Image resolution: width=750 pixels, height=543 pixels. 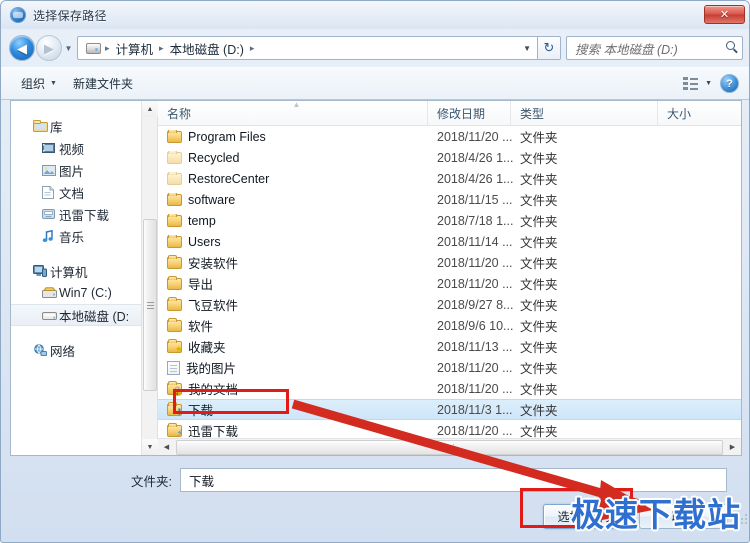 What do you see at coordinates (693, 113) in the screenshot?
I see `column-header-size: 大小` at bounding box center [693, 113].